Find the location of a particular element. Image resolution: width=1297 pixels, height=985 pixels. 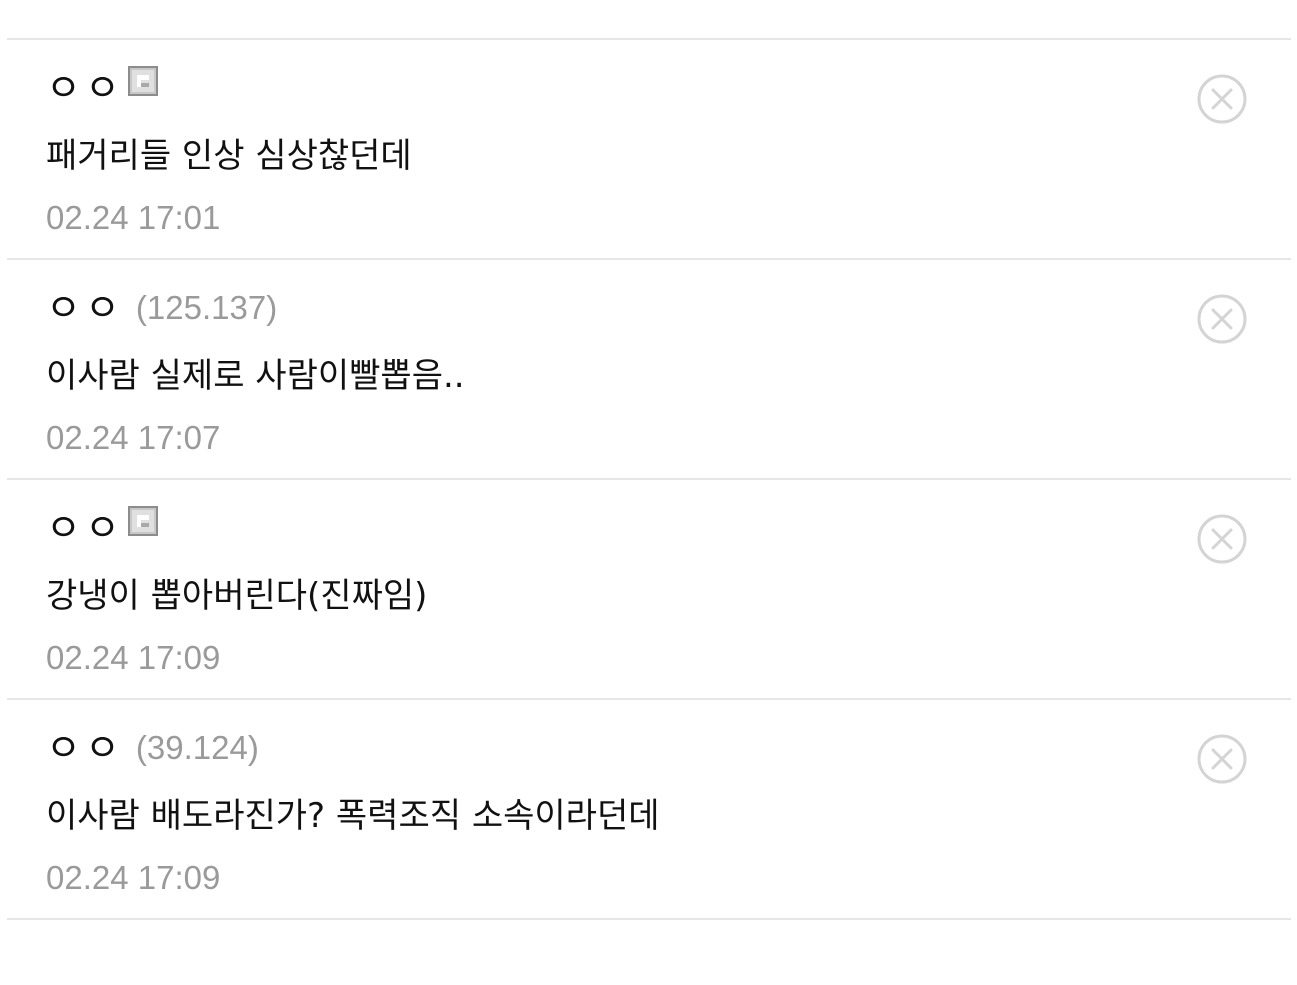

comment-author-row: ㅇㅇ (39.124) is located at coordinates (152, 748).